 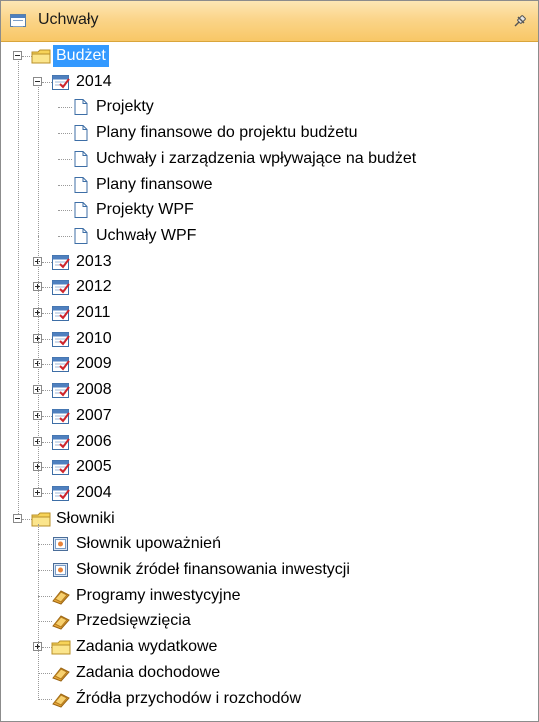 I want to click on tree-node-dictionary: Programy inwestycyjne, so click(x=158, y=596).